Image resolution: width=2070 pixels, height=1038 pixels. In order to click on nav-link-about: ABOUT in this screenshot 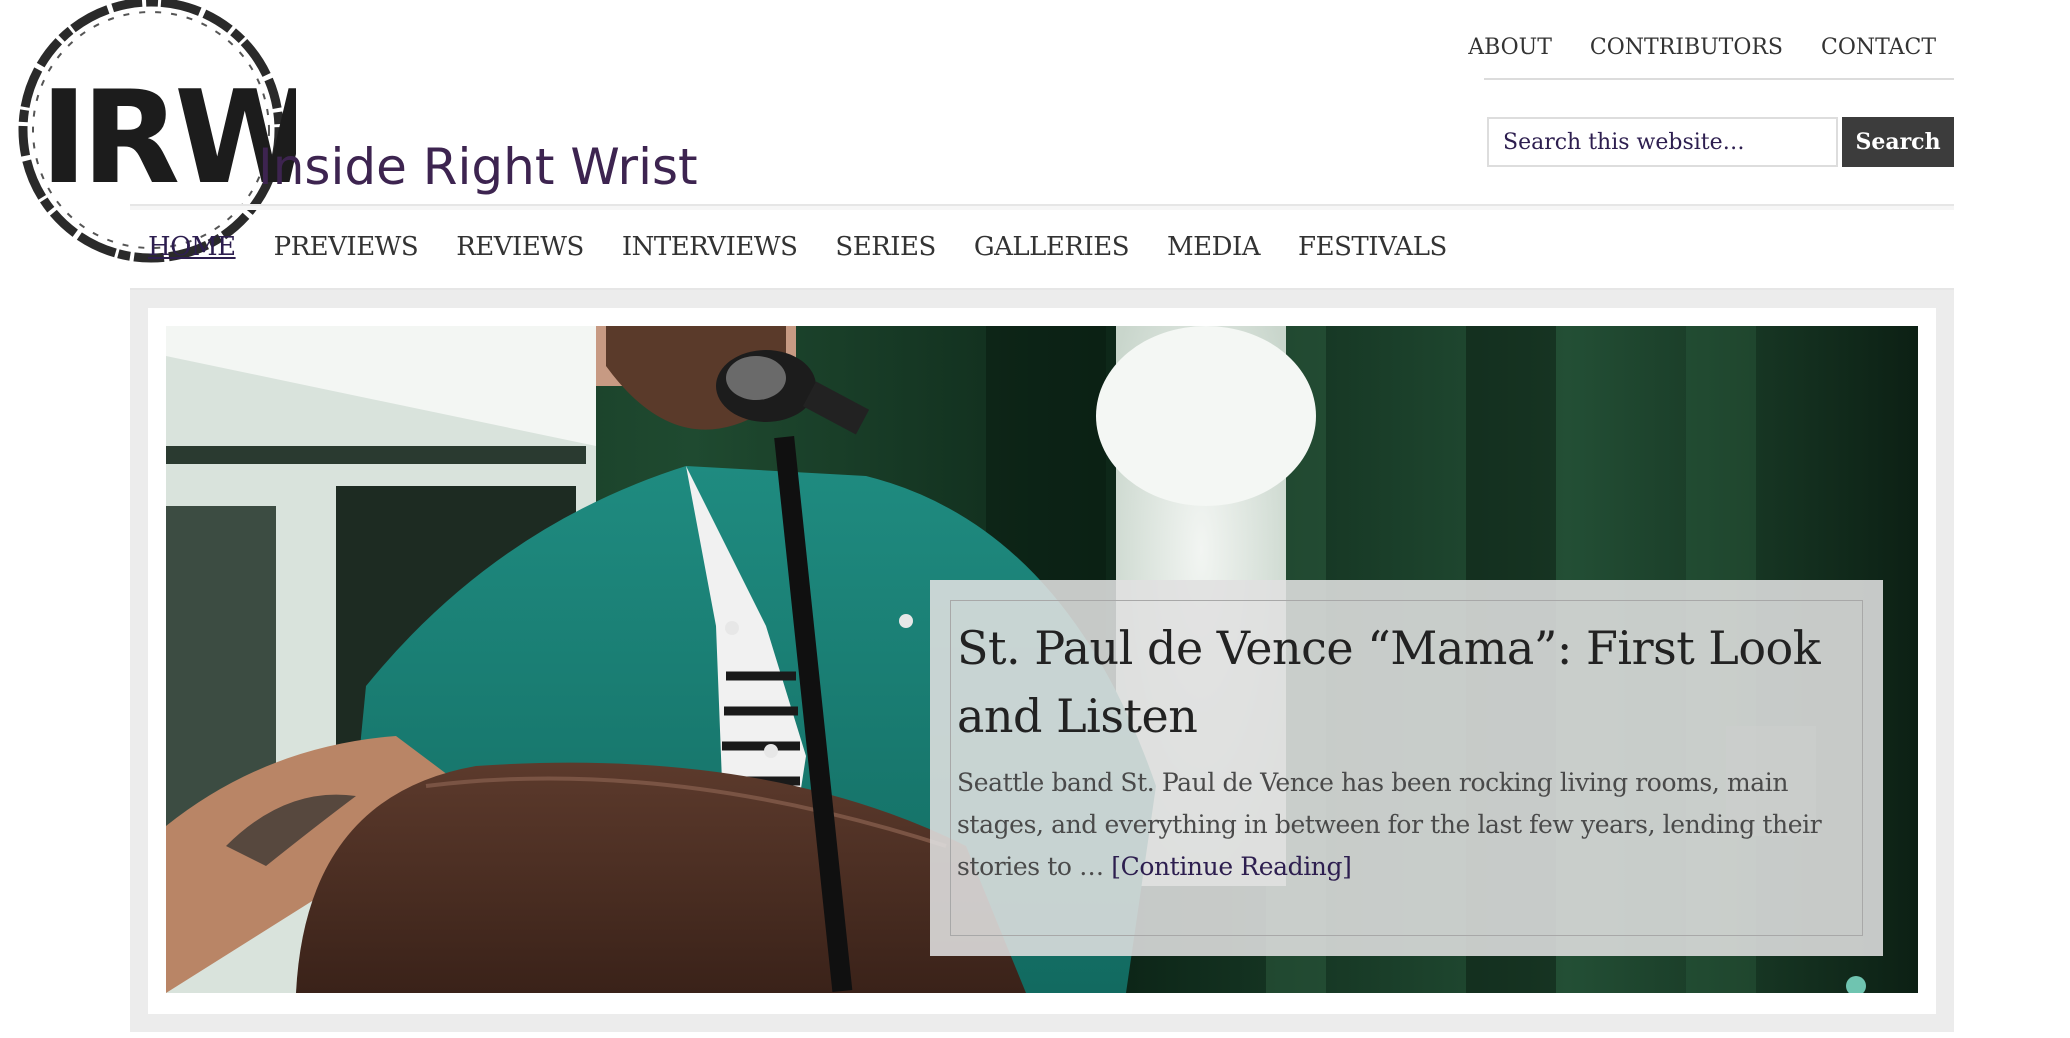, I will do `click(1510, 47)`.